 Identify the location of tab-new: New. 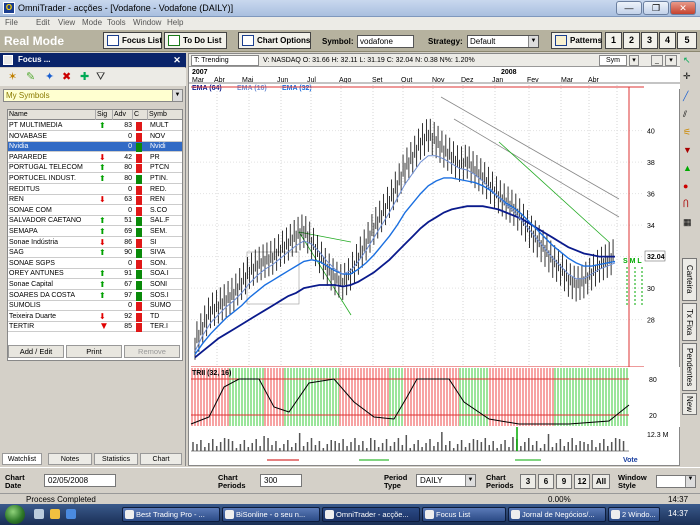
(689, 404).